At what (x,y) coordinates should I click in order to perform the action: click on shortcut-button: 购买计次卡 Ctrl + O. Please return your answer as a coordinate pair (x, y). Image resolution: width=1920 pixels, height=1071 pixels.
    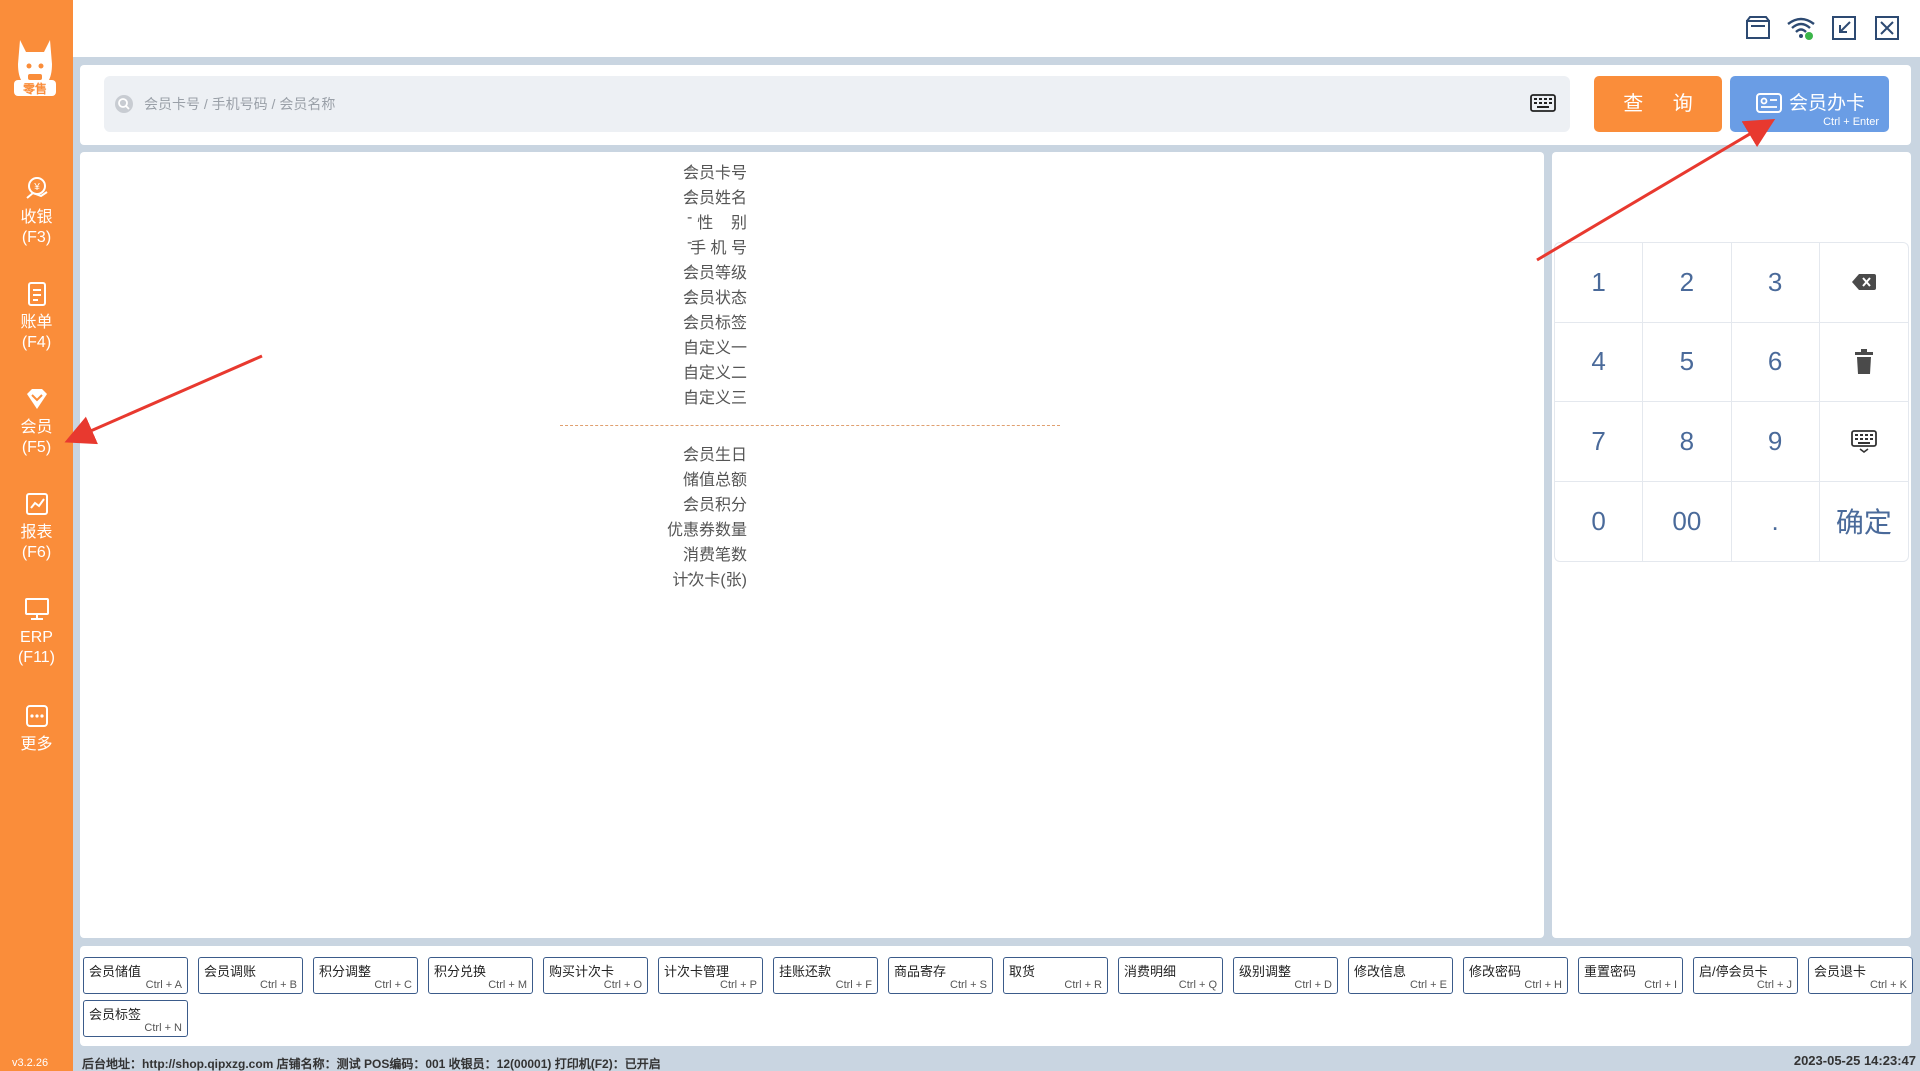
    Looking at the image, I should click on (595, 975).